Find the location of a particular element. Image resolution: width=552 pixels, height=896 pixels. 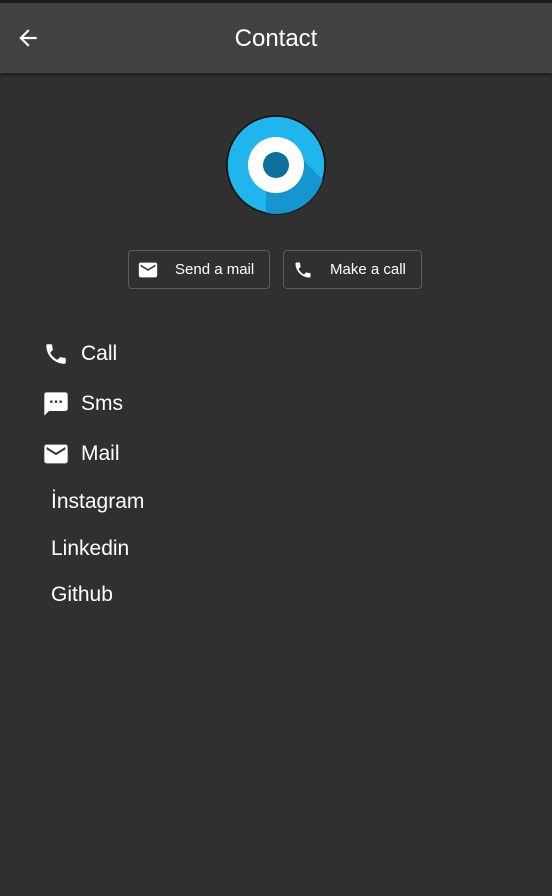

sms-label: Sms is located at coordinates (102, 403).